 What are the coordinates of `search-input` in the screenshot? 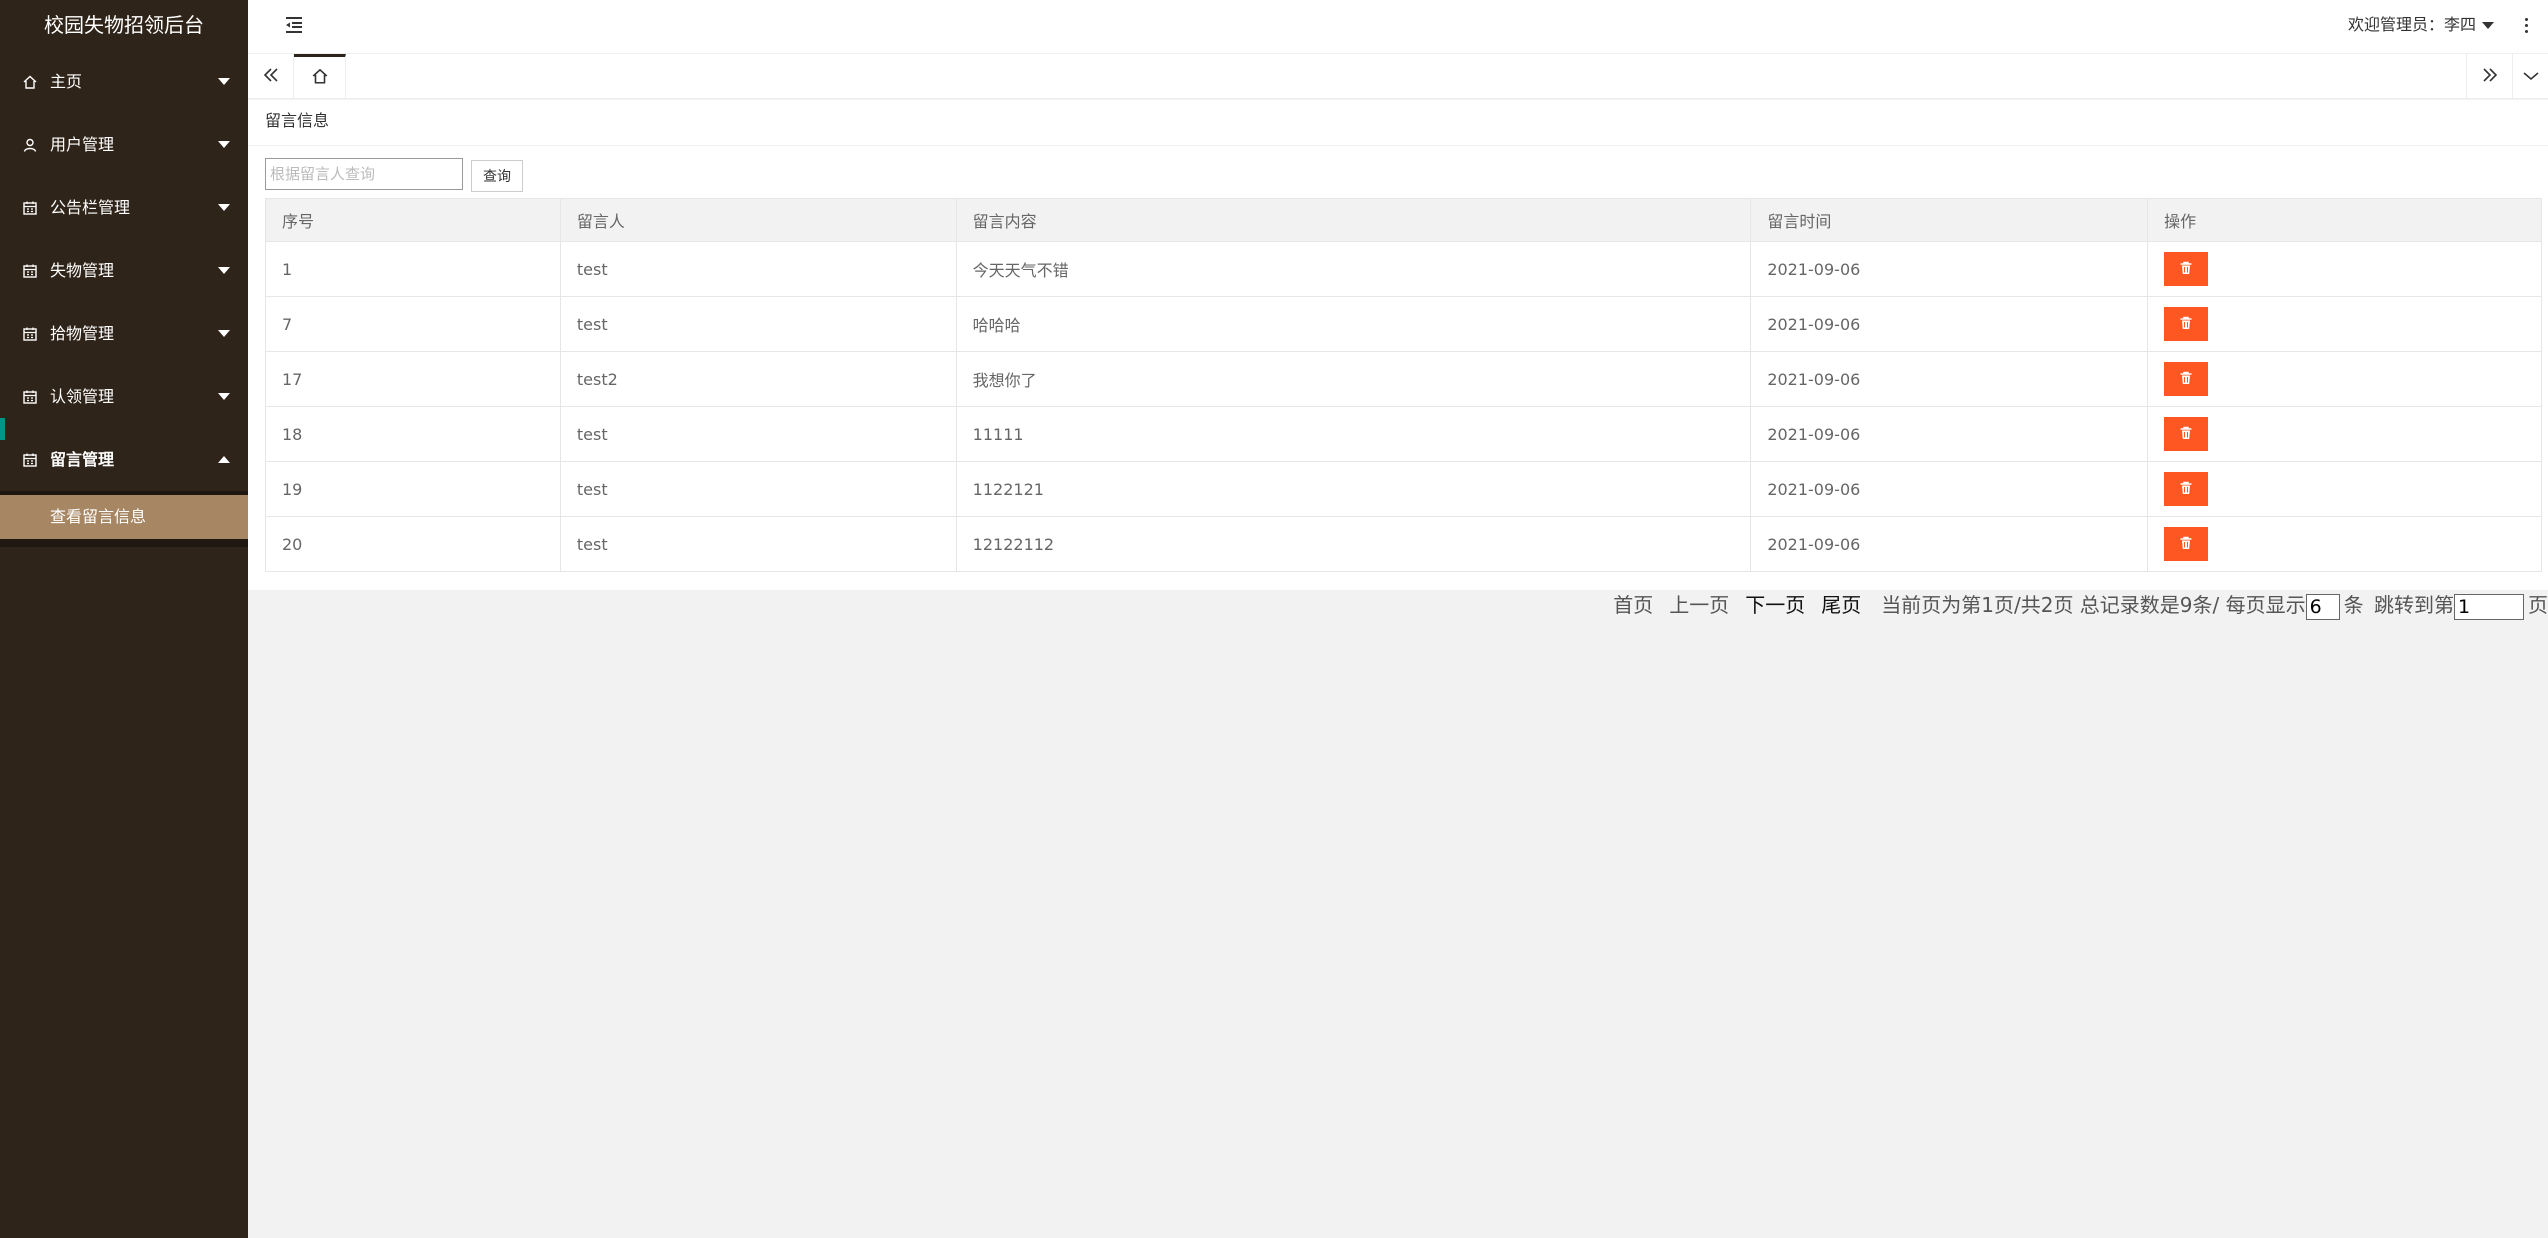 It's located at (364, 174).